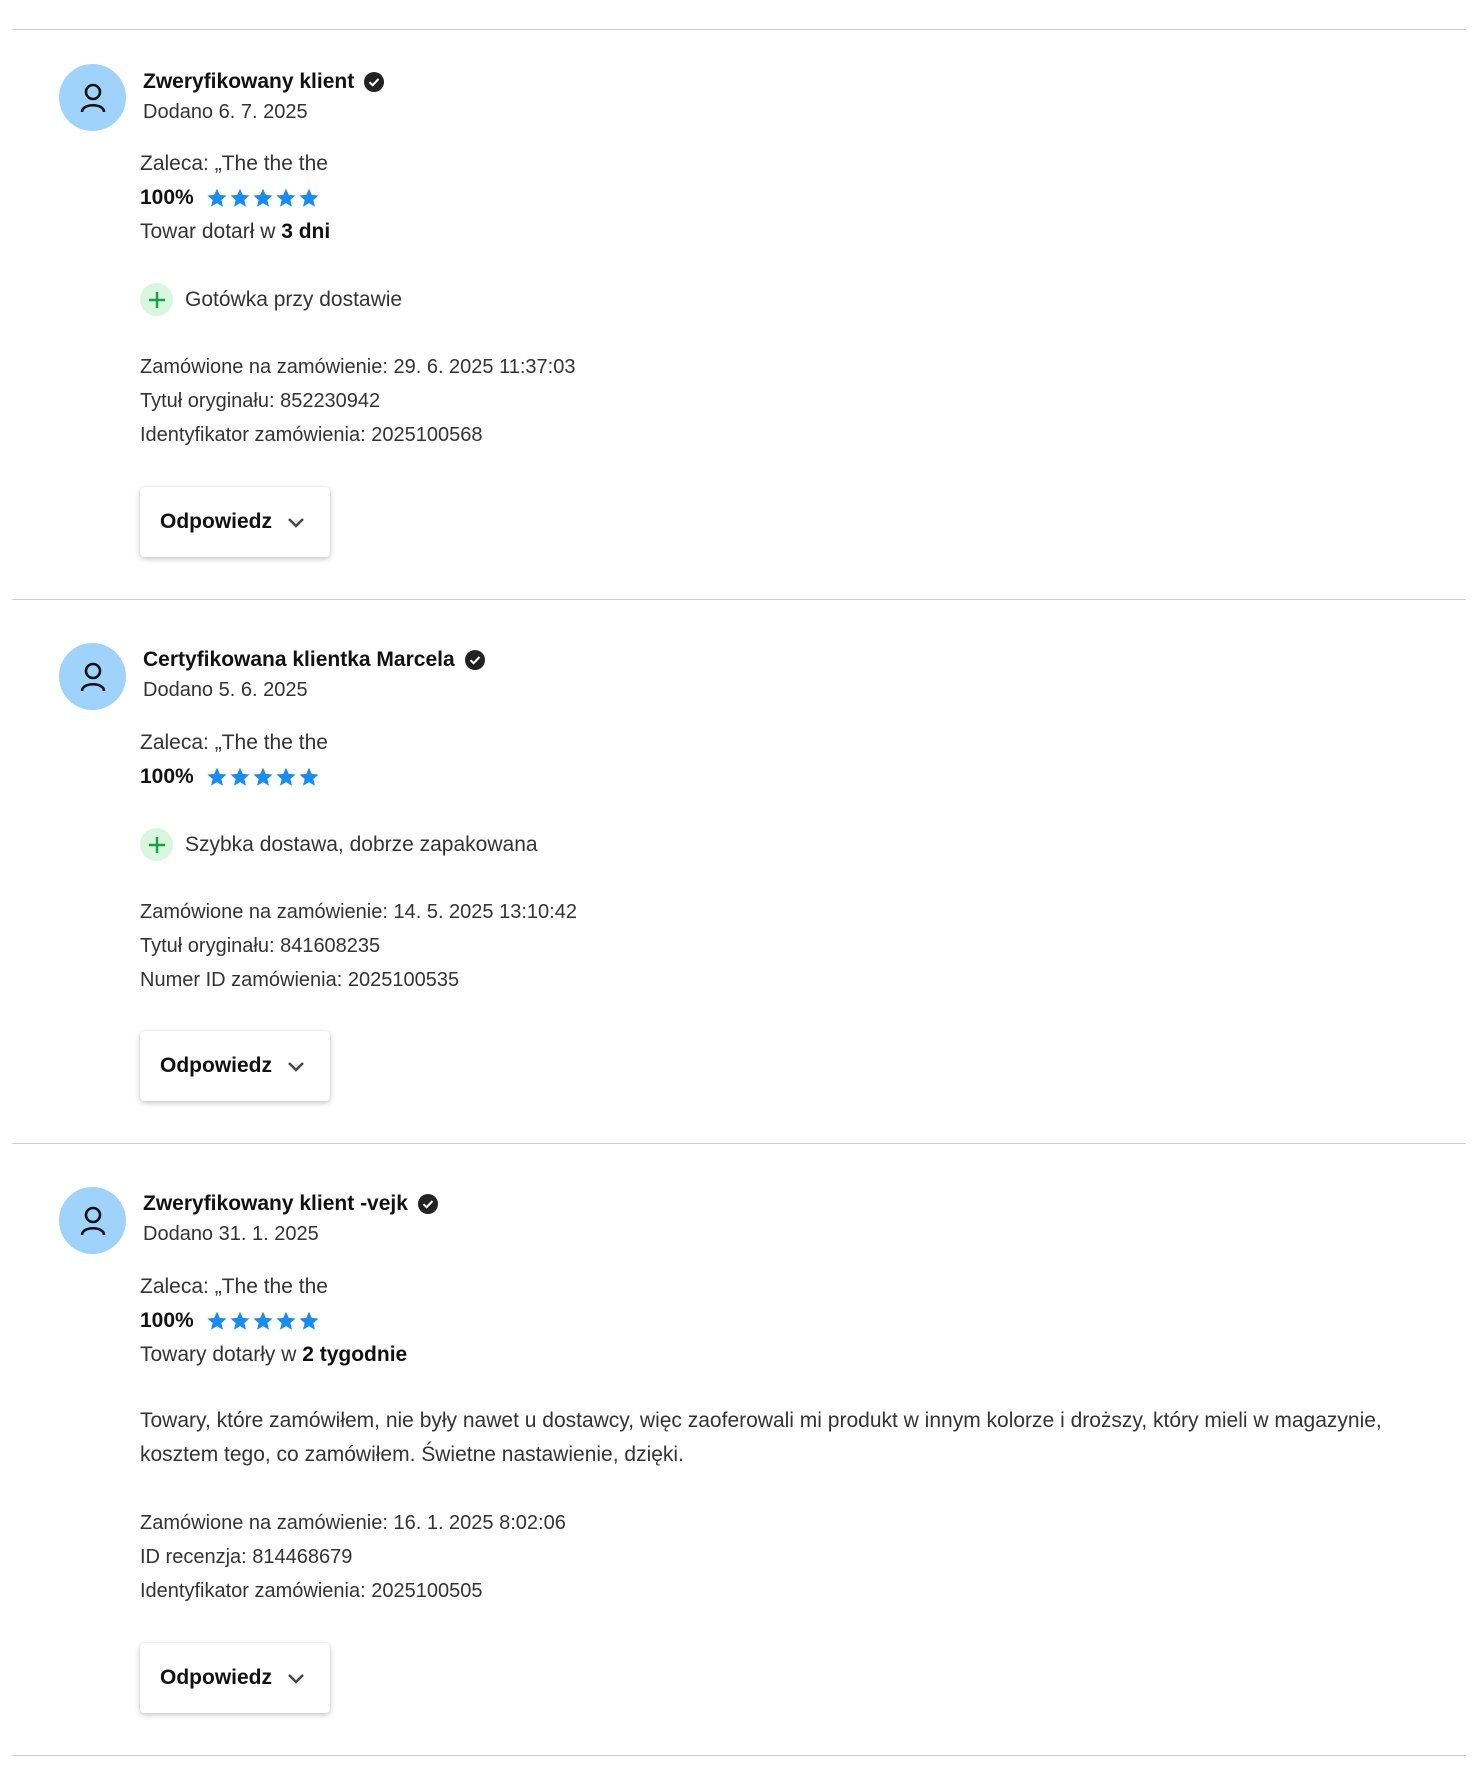  I want to click on author-name: Zweryfikowany klient -vejk, so click(275, 1203).